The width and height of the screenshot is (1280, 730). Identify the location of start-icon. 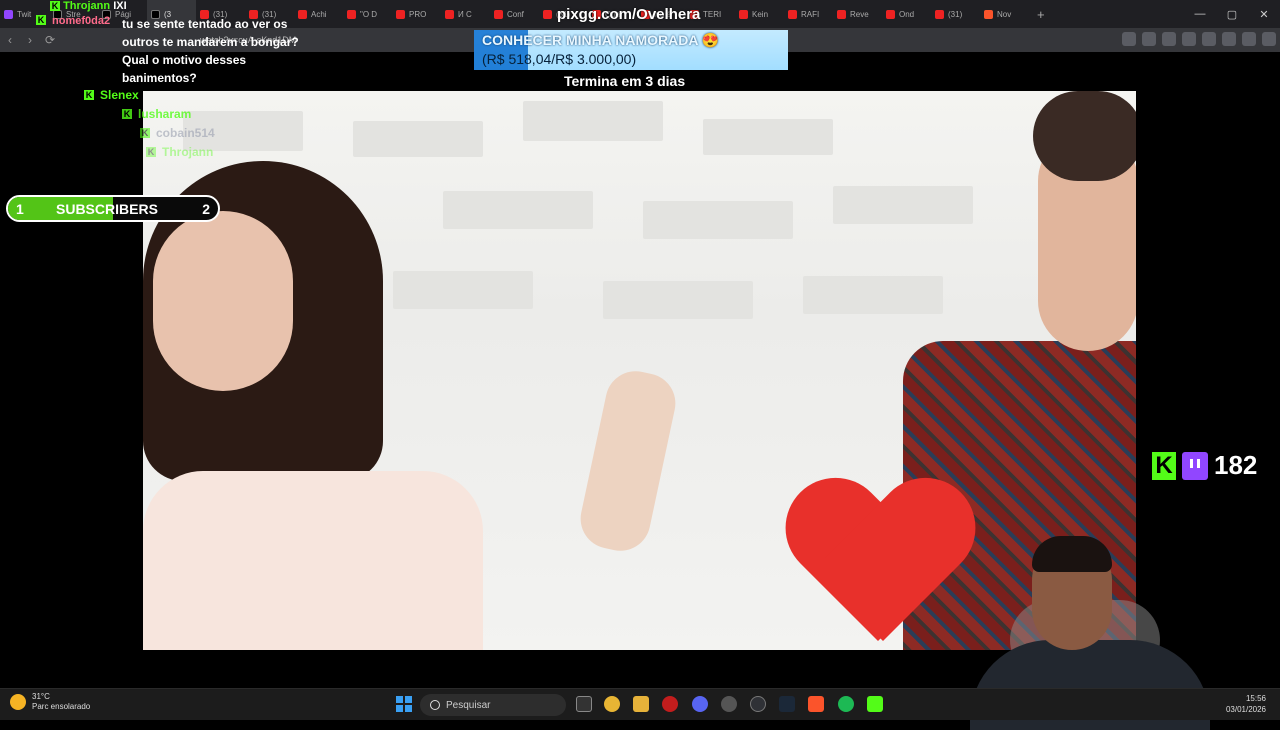
(404, 704).